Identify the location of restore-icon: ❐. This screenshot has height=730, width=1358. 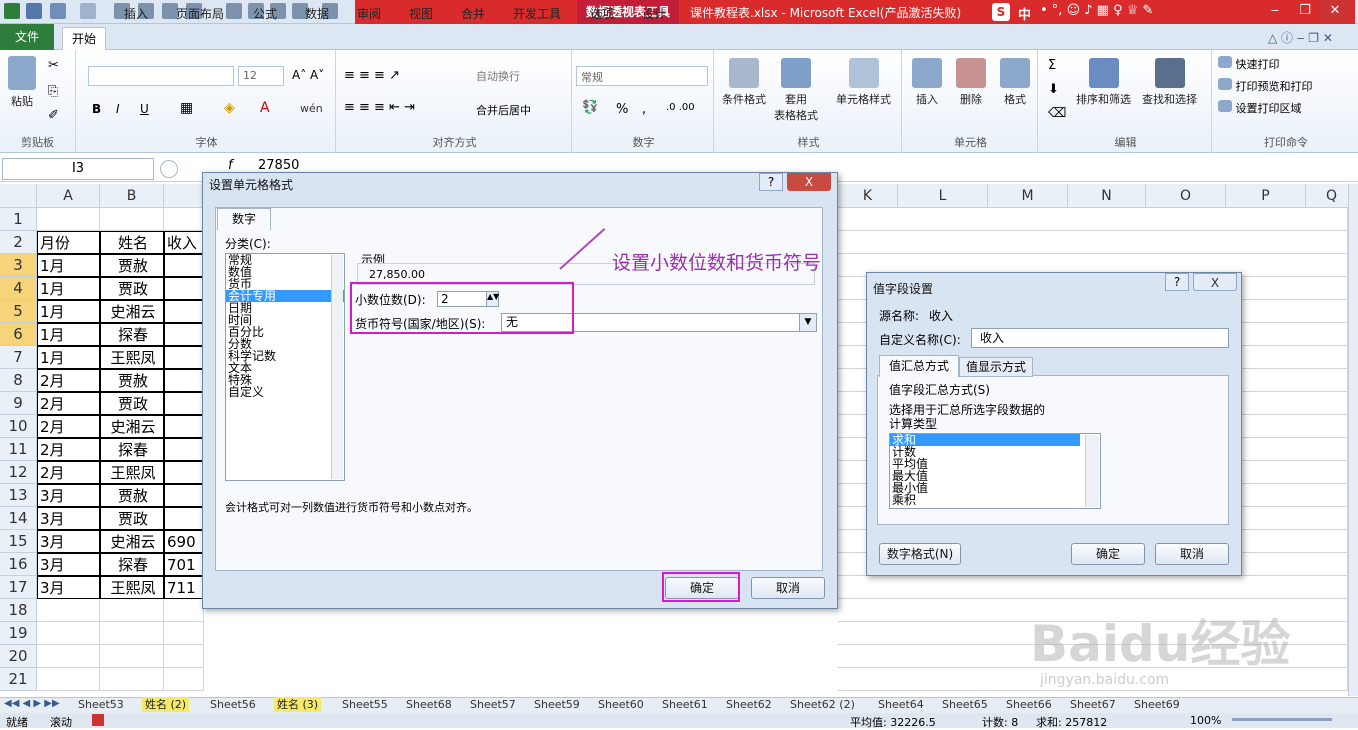
(1305, 11).